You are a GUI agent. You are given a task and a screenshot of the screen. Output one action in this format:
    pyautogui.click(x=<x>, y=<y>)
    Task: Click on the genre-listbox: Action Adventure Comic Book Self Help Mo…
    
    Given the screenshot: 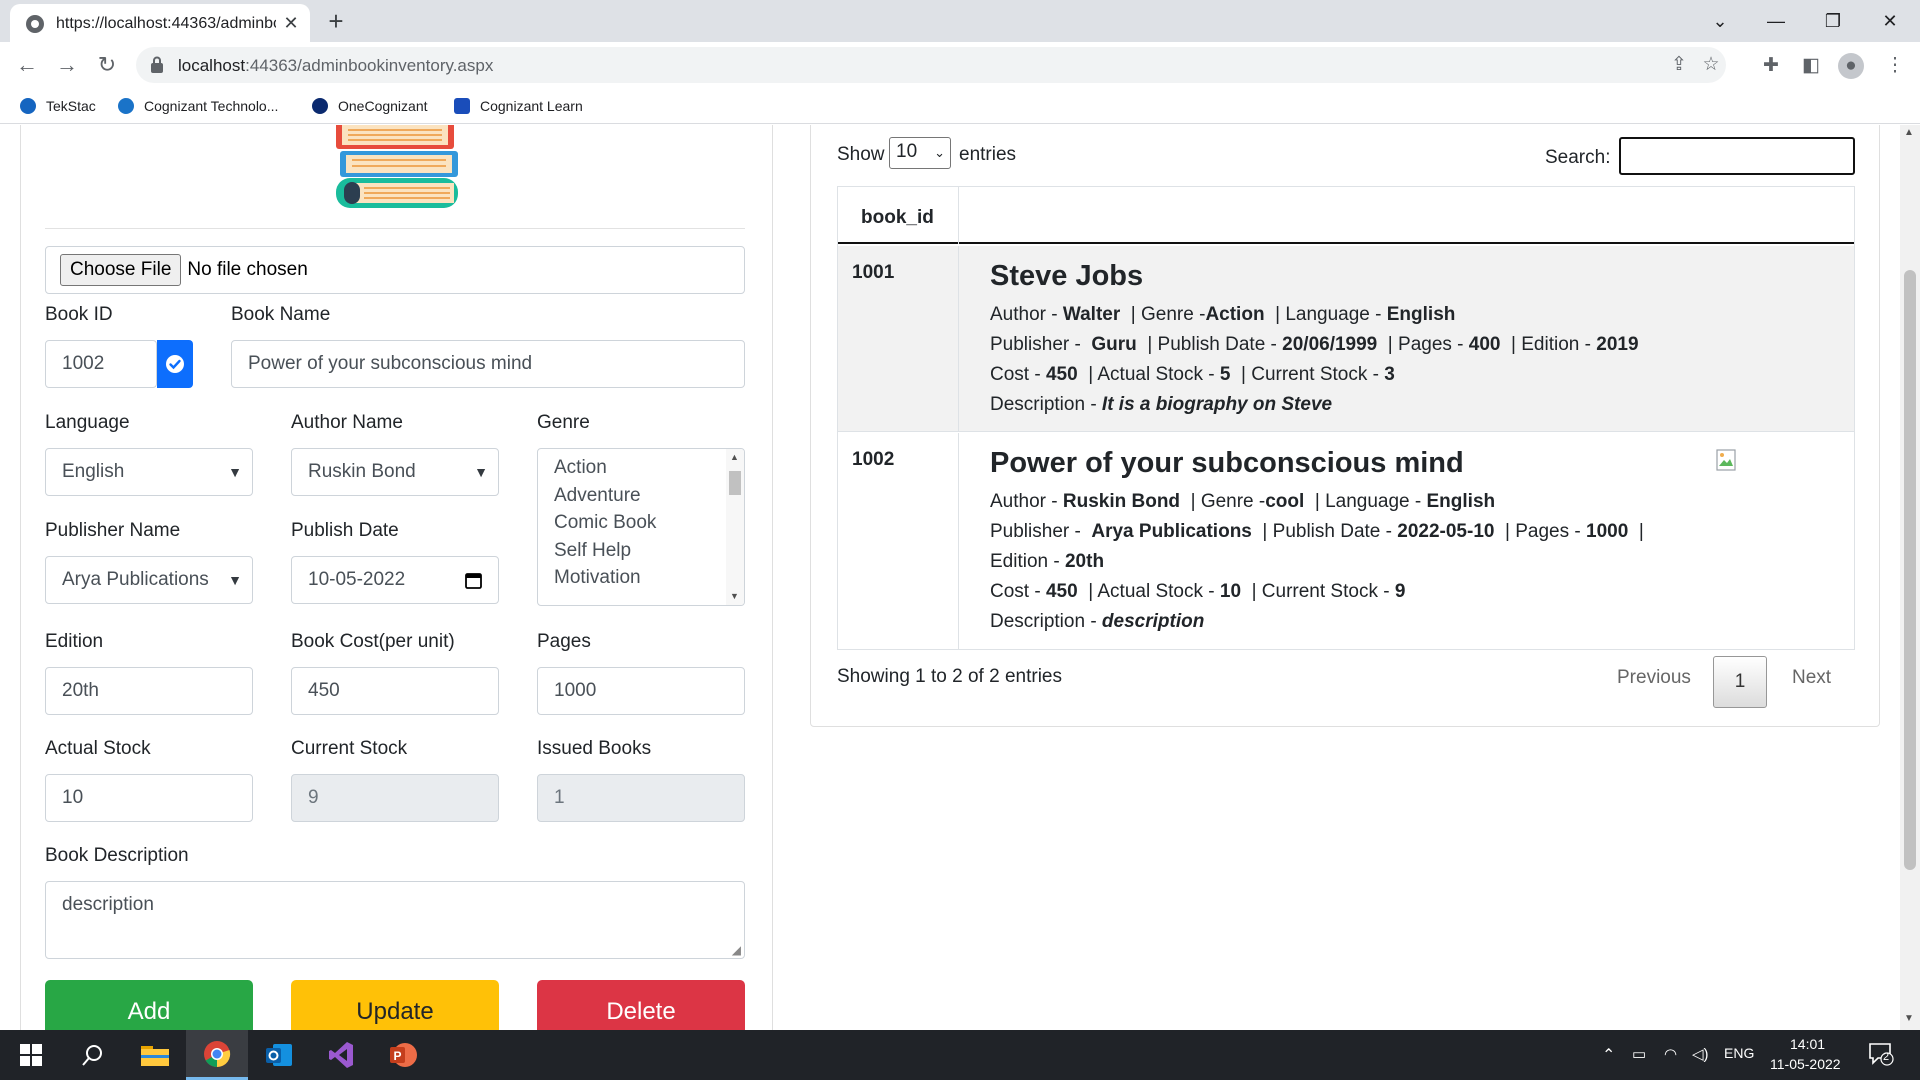 What is the action you would take?
    pyautogui.click(x=641, y=527)
    